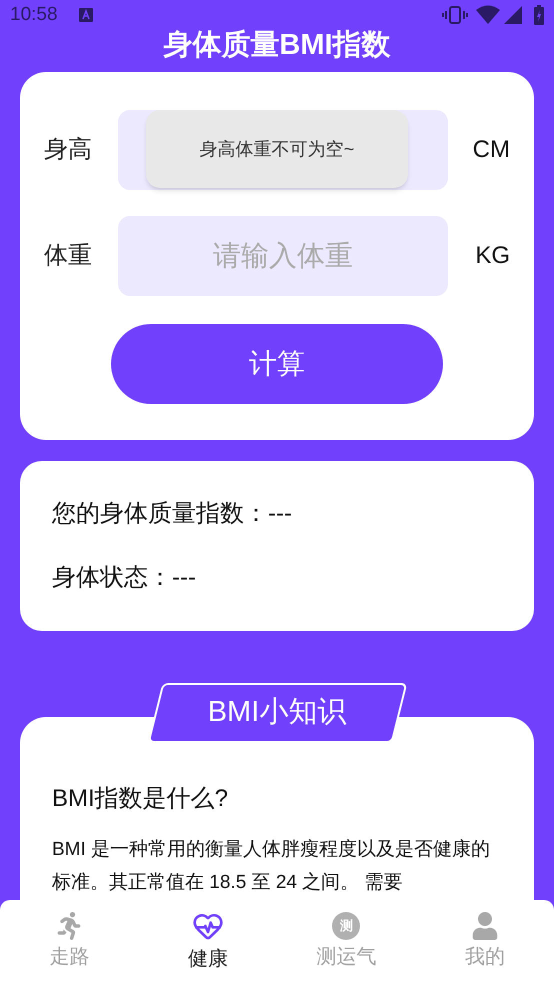  I want to click on knowledge-paragraph: BMI 是一种常用的衡量人体胖瘦程度以及是否健康的标准。其正常值在 18.5 至 24 之间。 需要, so click(272, 866).